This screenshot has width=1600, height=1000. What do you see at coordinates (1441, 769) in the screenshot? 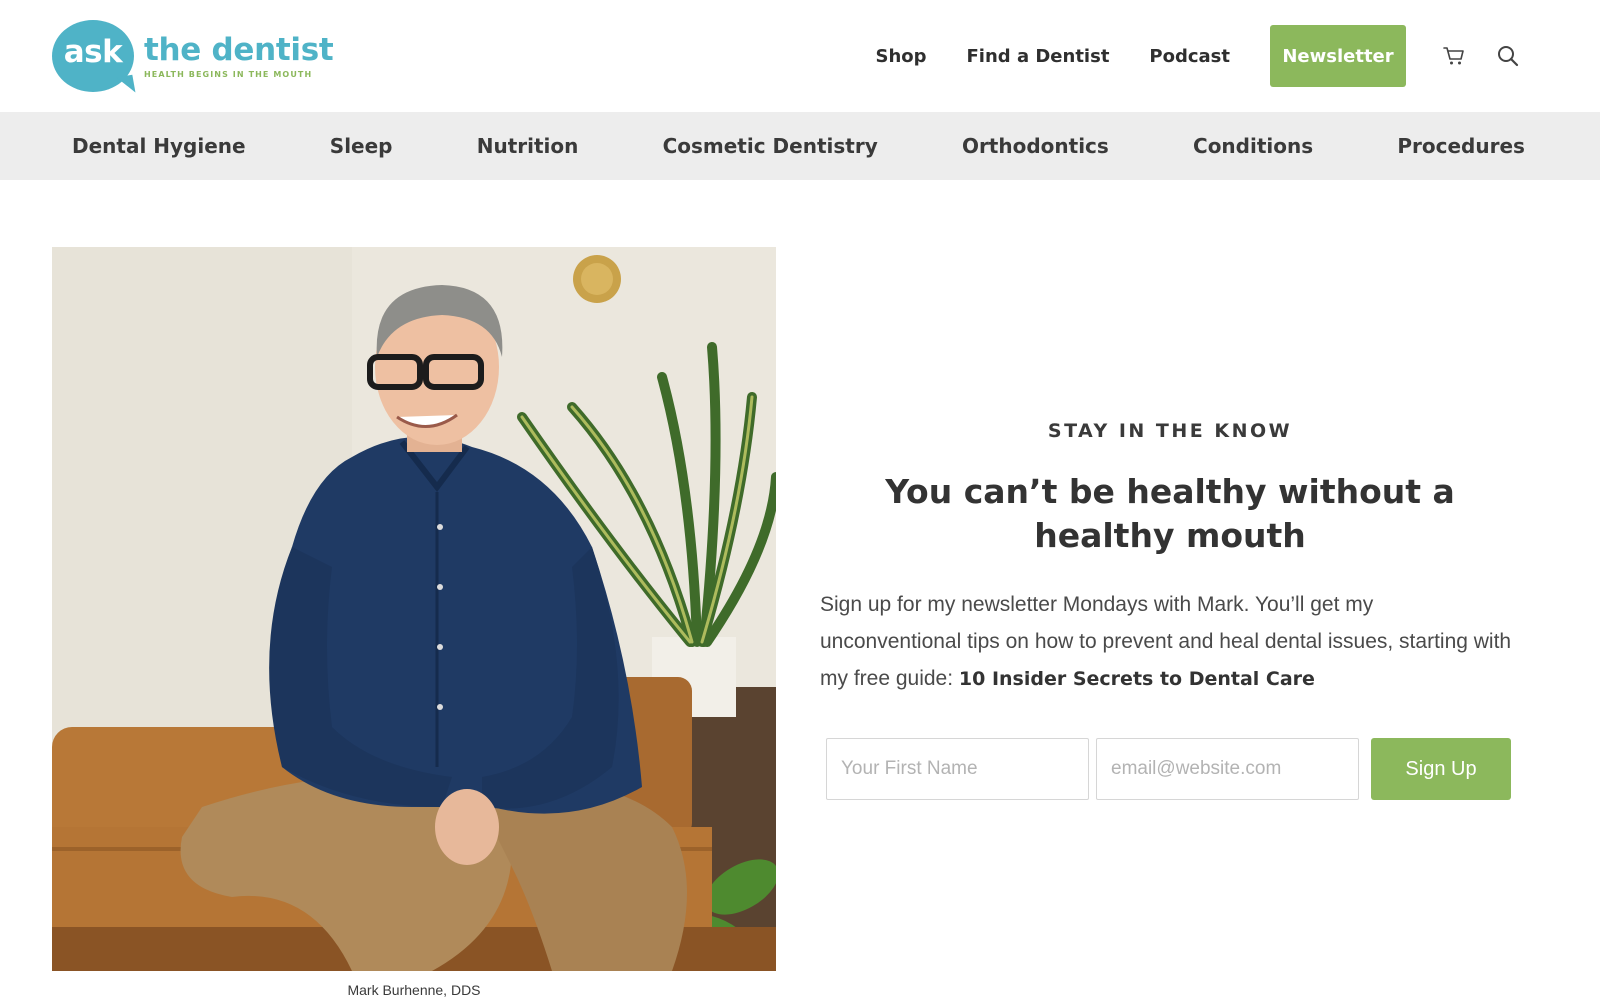
I see `sign-up-button: Sign Up` at bounding box center [1441, 769].